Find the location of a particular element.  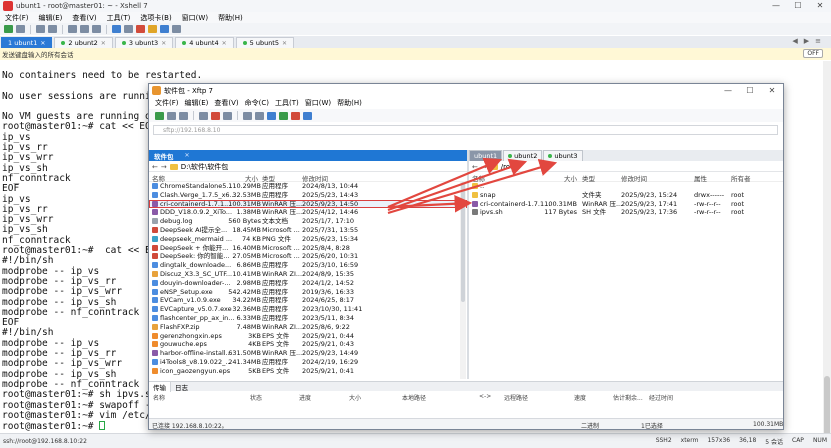

tab-remote-ubunt1: ubunt1 is located at coordinates (486, 155).